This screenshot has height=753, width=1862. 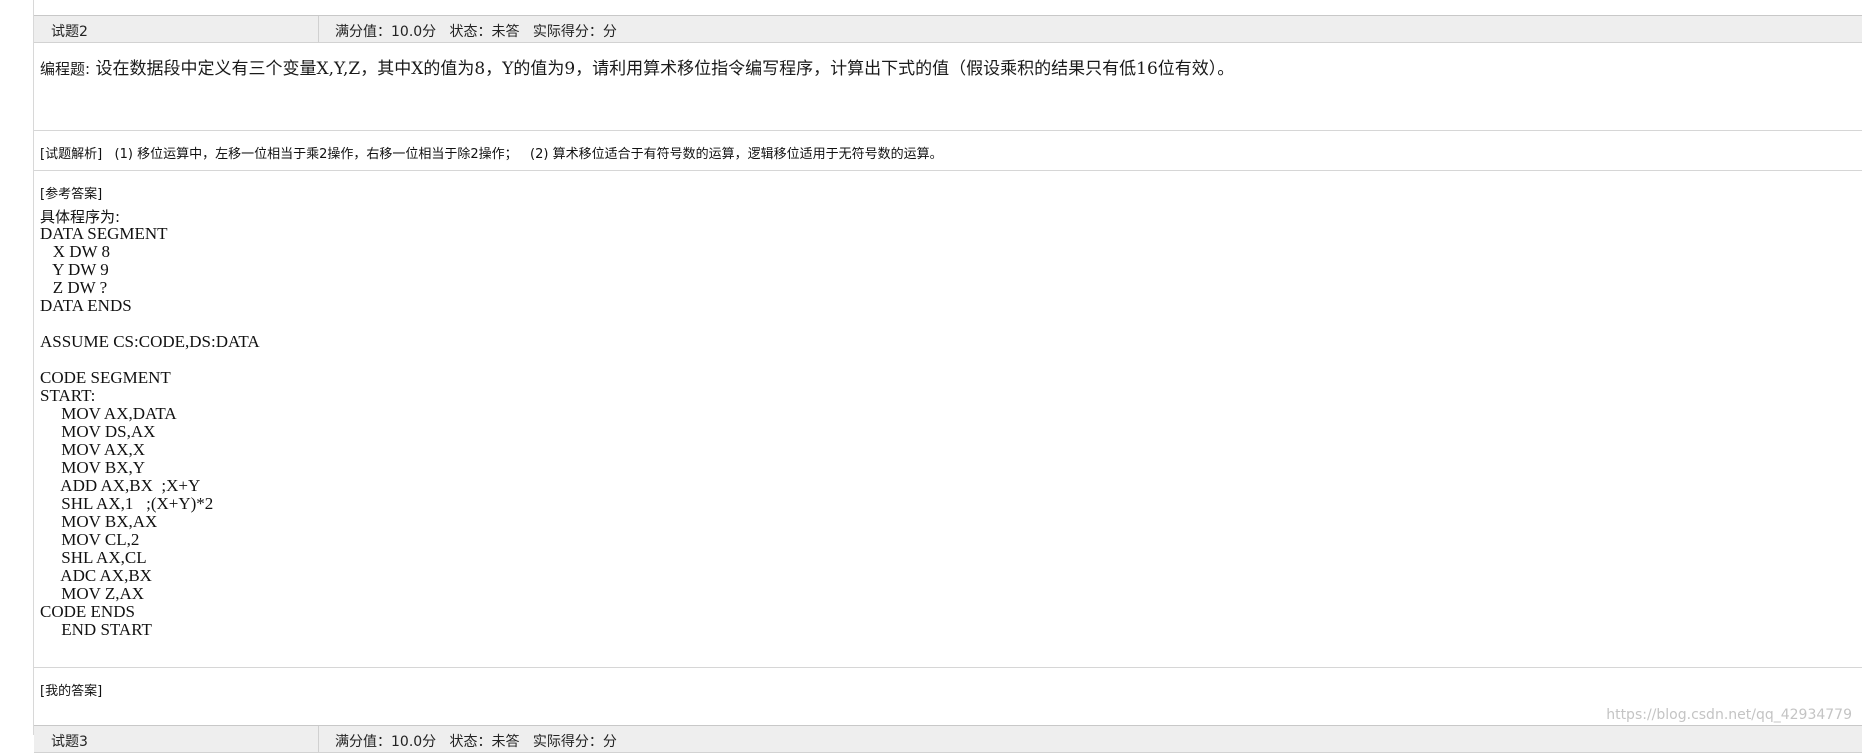 What do you see at coordinates (1729, 715) in the screenshot?
I see `watermark: https://blog.csdn.net/qq_42934779` at bounding box center [1729, 715].